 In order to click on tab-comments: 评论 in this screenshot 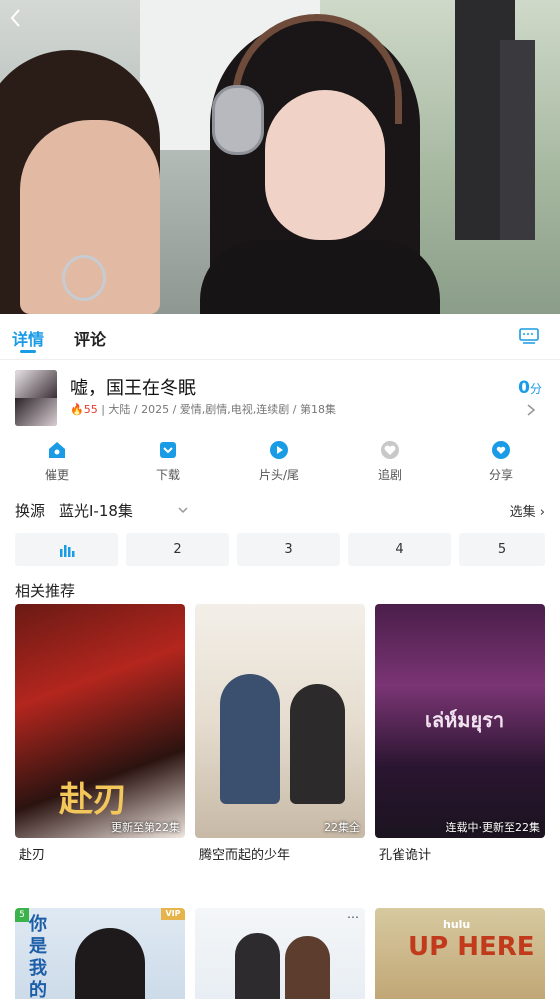, I will do `click(90, 338)`.